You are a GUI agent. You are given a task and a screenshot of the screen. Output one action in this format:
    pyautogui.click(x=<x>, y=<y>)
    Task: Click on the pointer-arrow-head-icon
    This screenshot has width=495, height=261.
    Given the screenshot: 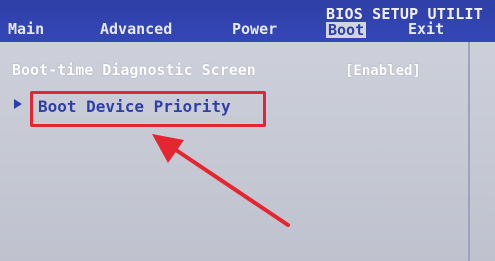 What is the action you would take?
    pyautogui.click(x=168, y=148)
    